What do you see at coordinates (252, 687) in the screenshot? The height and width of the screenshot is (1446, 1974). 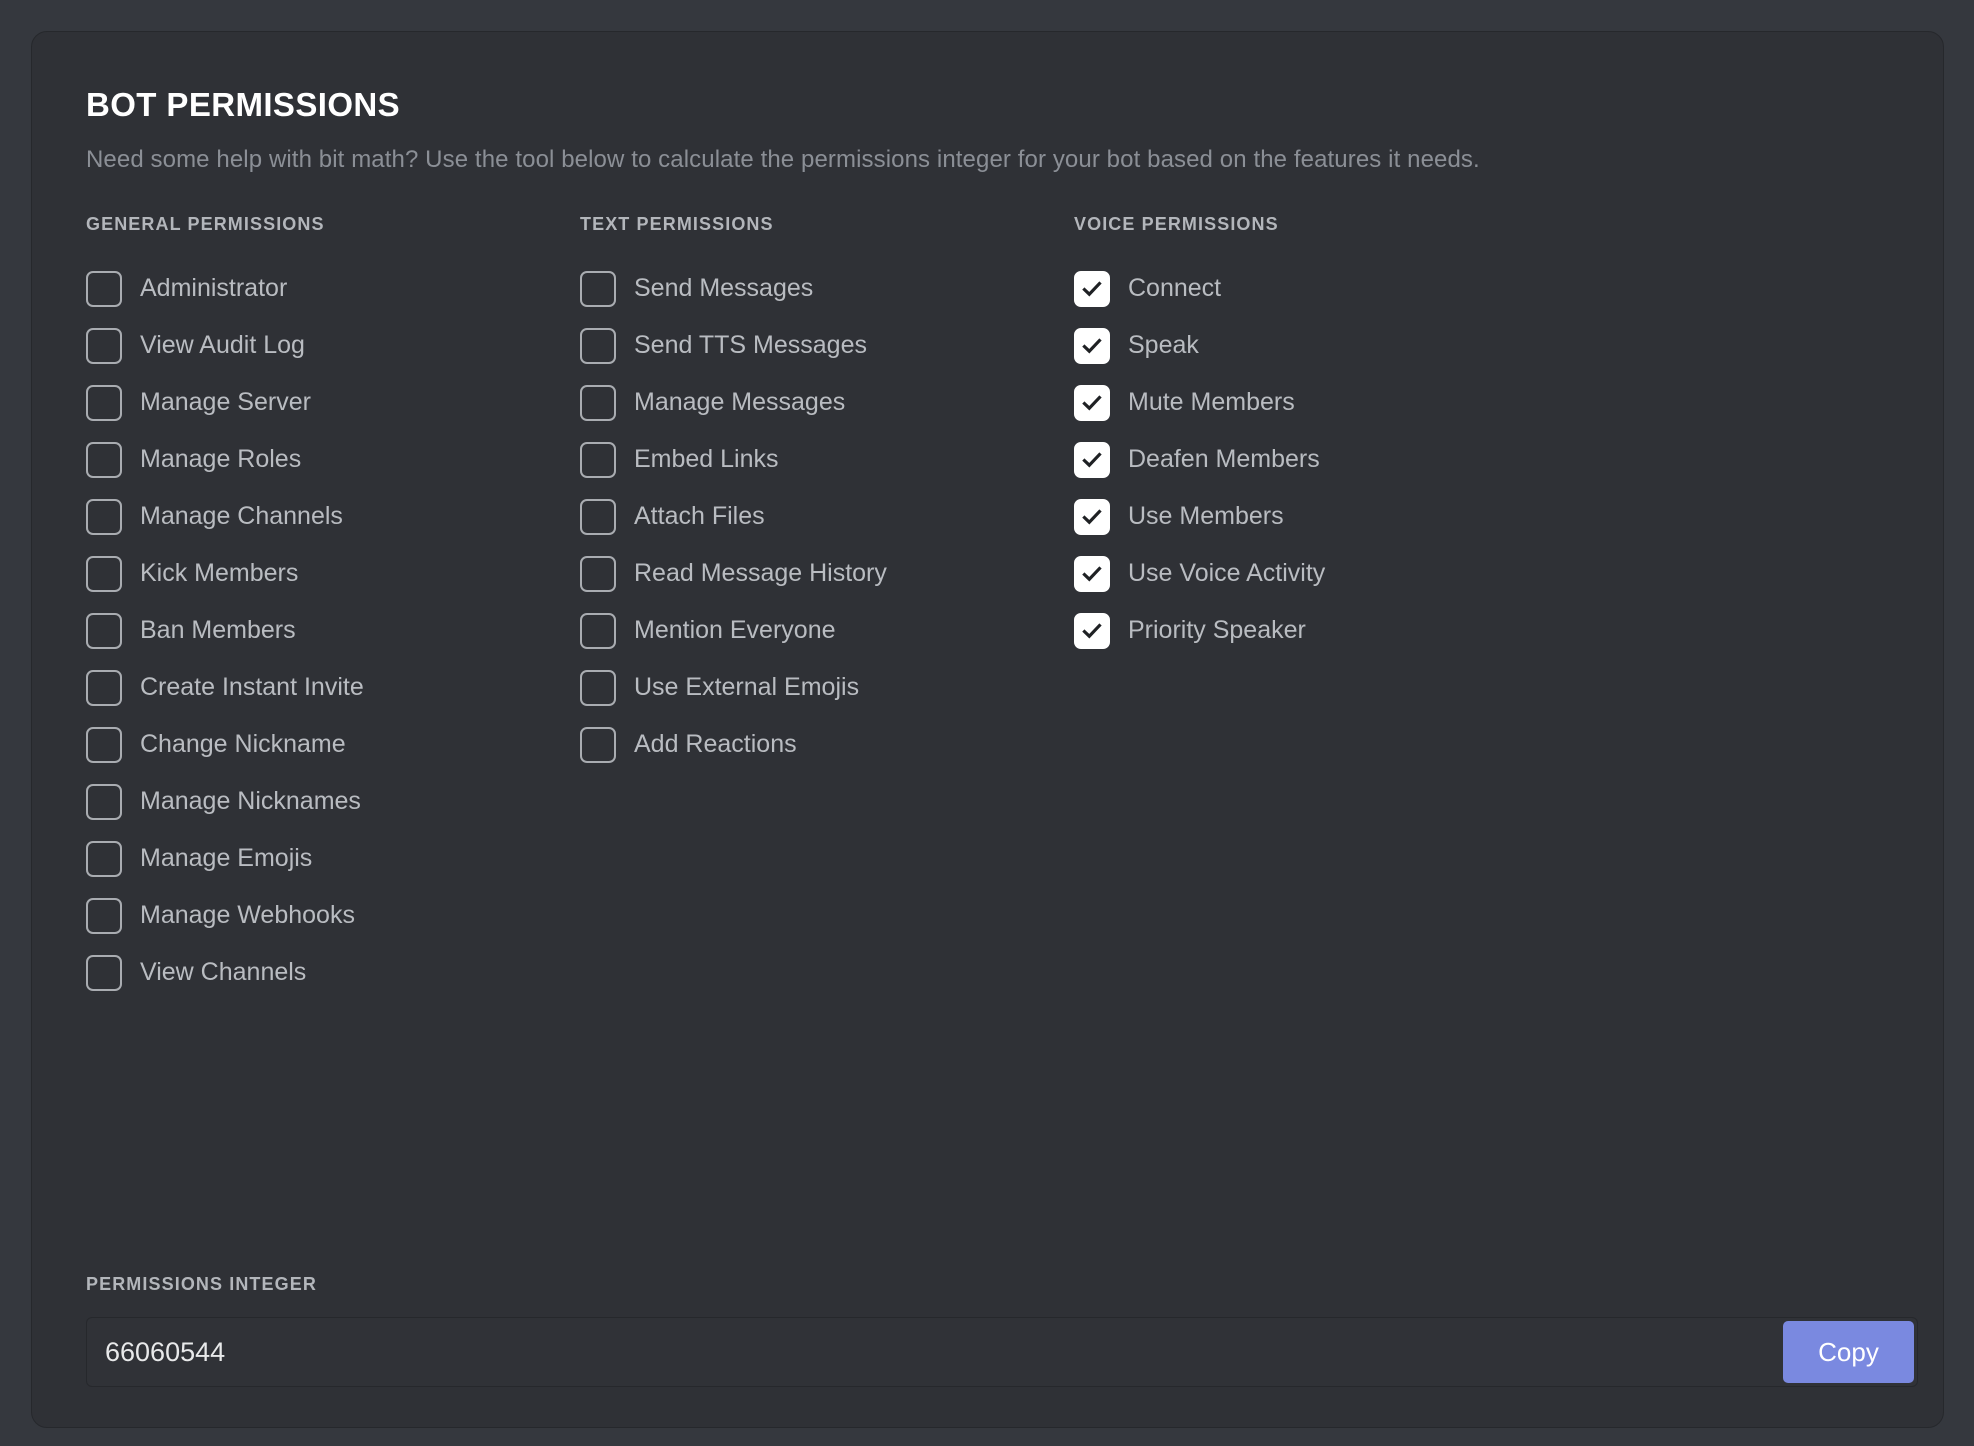 I see `permission-label: Create Instant Invite` at bounding box center [252, 687].